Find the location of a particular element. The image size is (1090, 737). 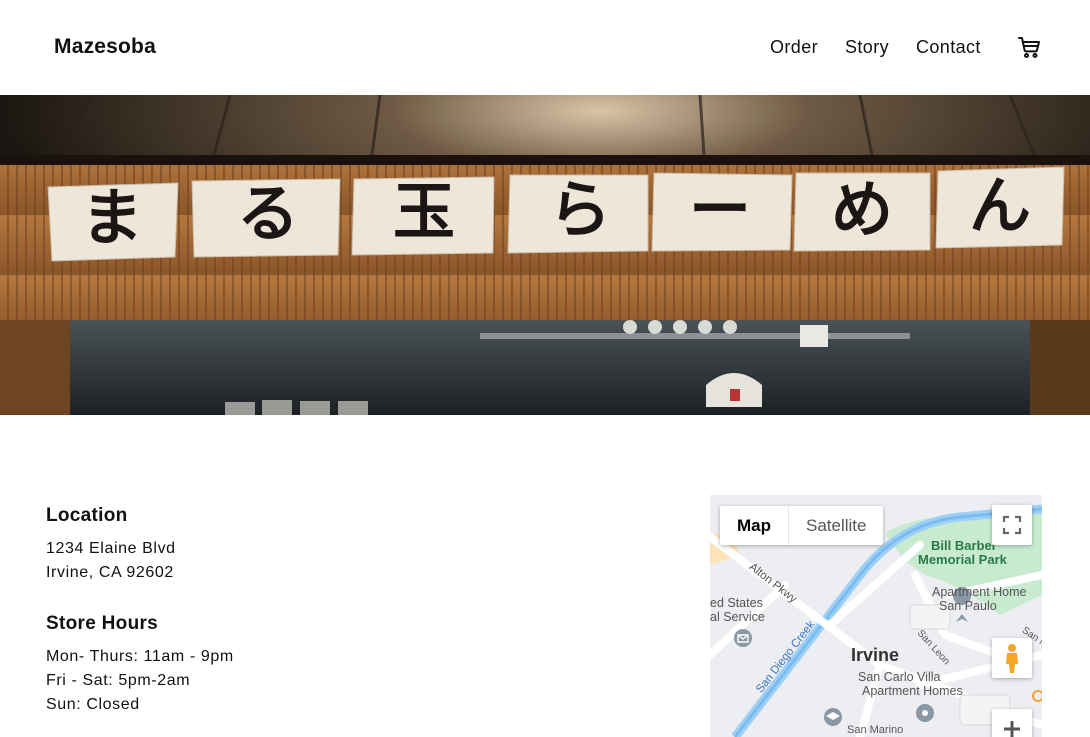

nav-story: Story is located at coordinates (867, 47).